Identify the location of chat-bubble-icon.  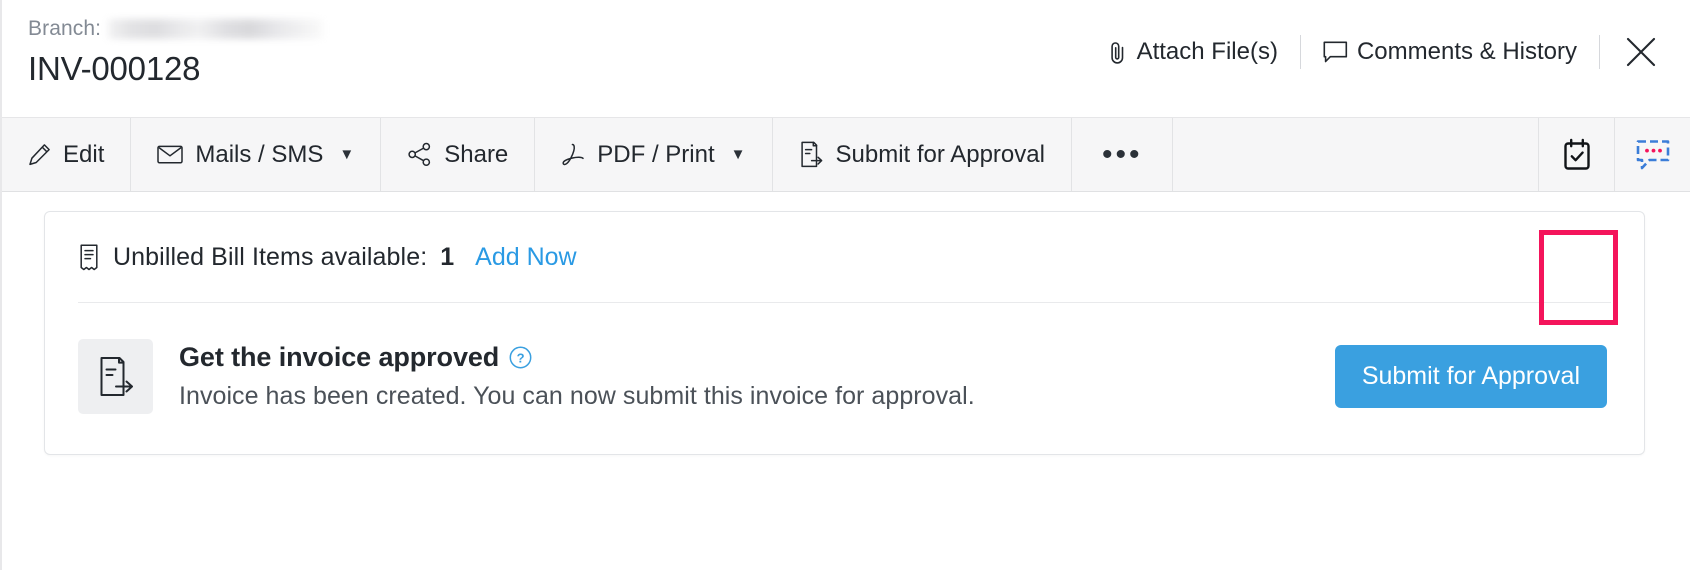
(1653, 155).